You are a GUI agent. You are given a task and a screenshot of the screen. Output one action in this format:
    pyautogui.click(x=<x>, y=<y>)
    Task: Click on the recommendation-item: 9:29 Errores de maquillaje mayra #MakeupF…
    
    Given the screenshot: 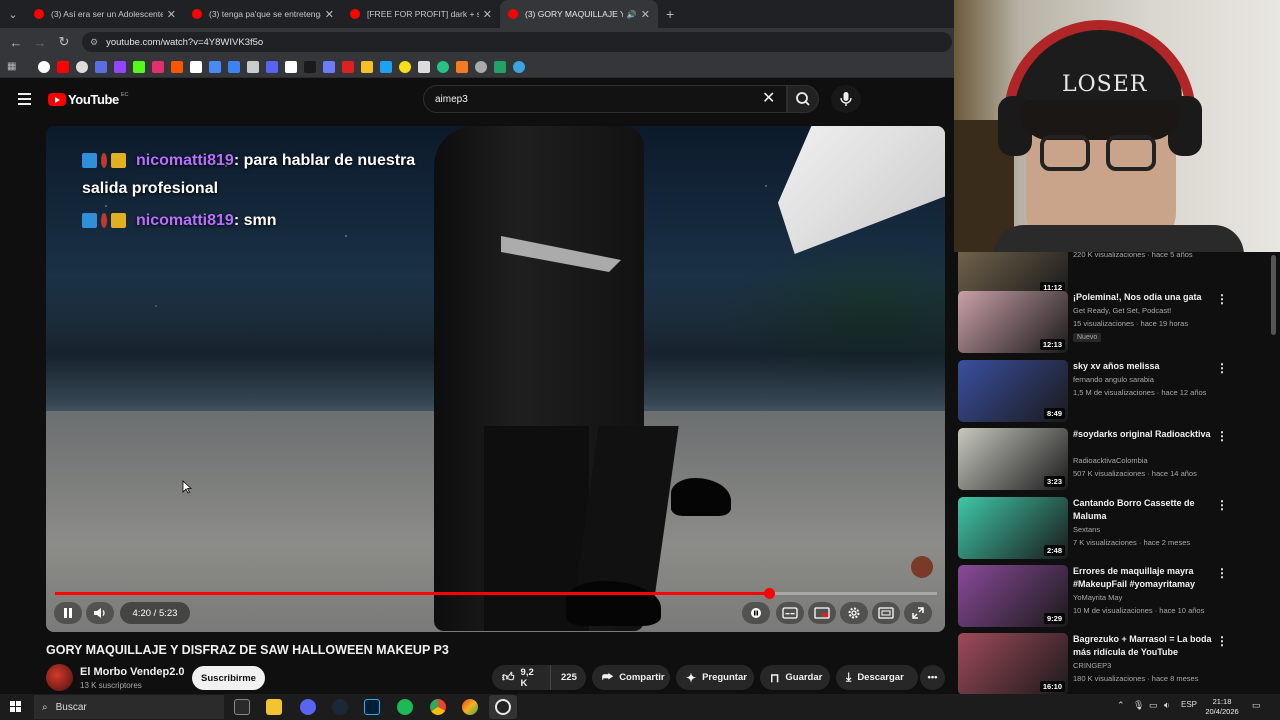 What is the action you would take?
    pyautogui.click(x=1113, y=597)
    